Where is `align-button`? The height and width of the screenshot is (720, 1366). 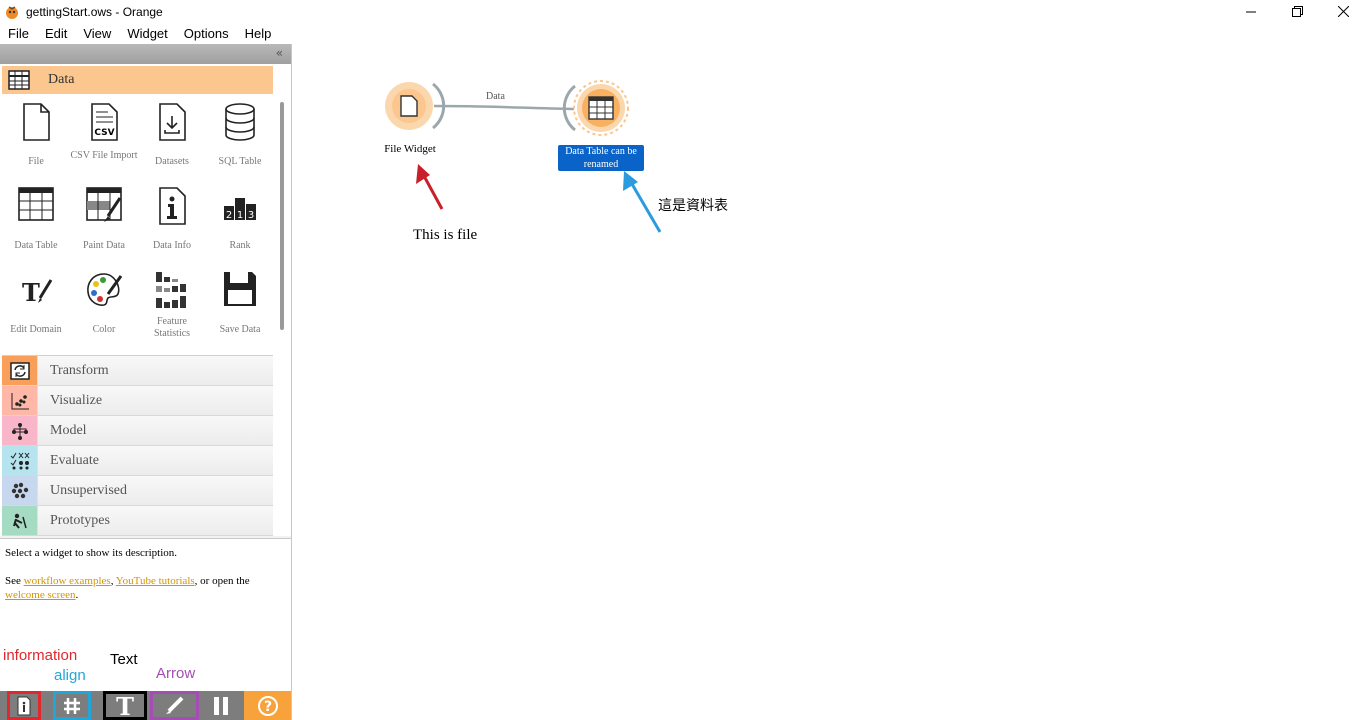 align-button is located at coordinates (72, 705).